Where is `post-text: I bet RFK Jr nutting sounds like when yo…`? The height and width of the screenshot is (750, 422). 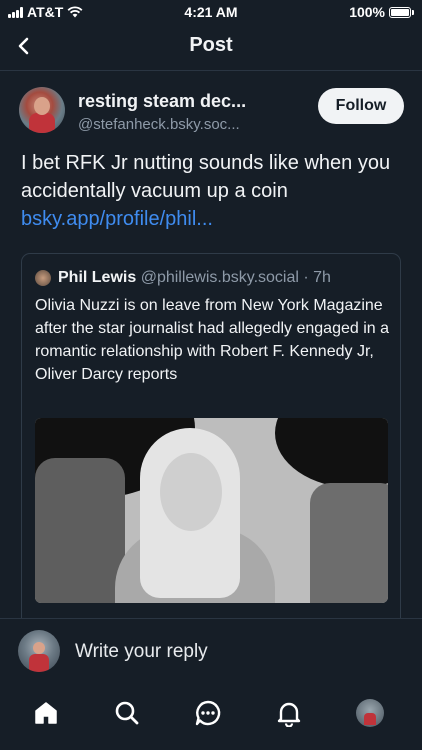 post-text: I bet RFK Jr nutting sounds like when yo… is located at coordinates (206, 177).